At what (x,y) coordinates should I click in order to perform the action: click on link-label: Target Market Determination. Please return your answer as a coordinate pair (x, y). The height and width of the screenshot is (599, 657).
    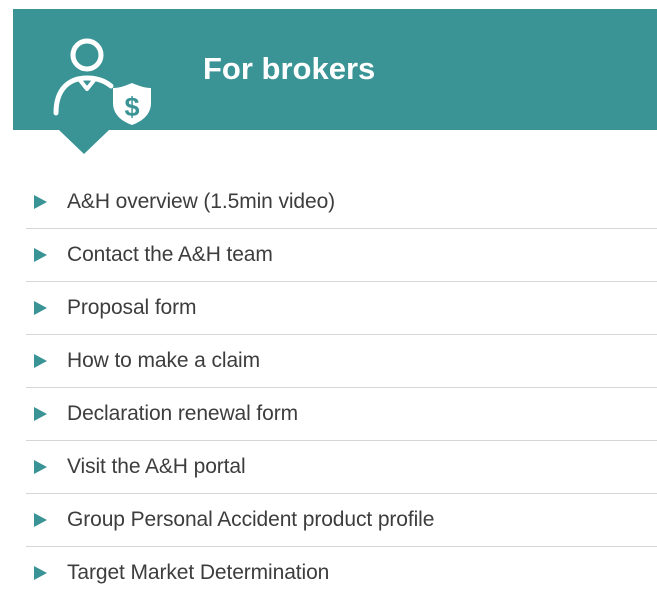
    Looking at the image, I should click on (198, 573).